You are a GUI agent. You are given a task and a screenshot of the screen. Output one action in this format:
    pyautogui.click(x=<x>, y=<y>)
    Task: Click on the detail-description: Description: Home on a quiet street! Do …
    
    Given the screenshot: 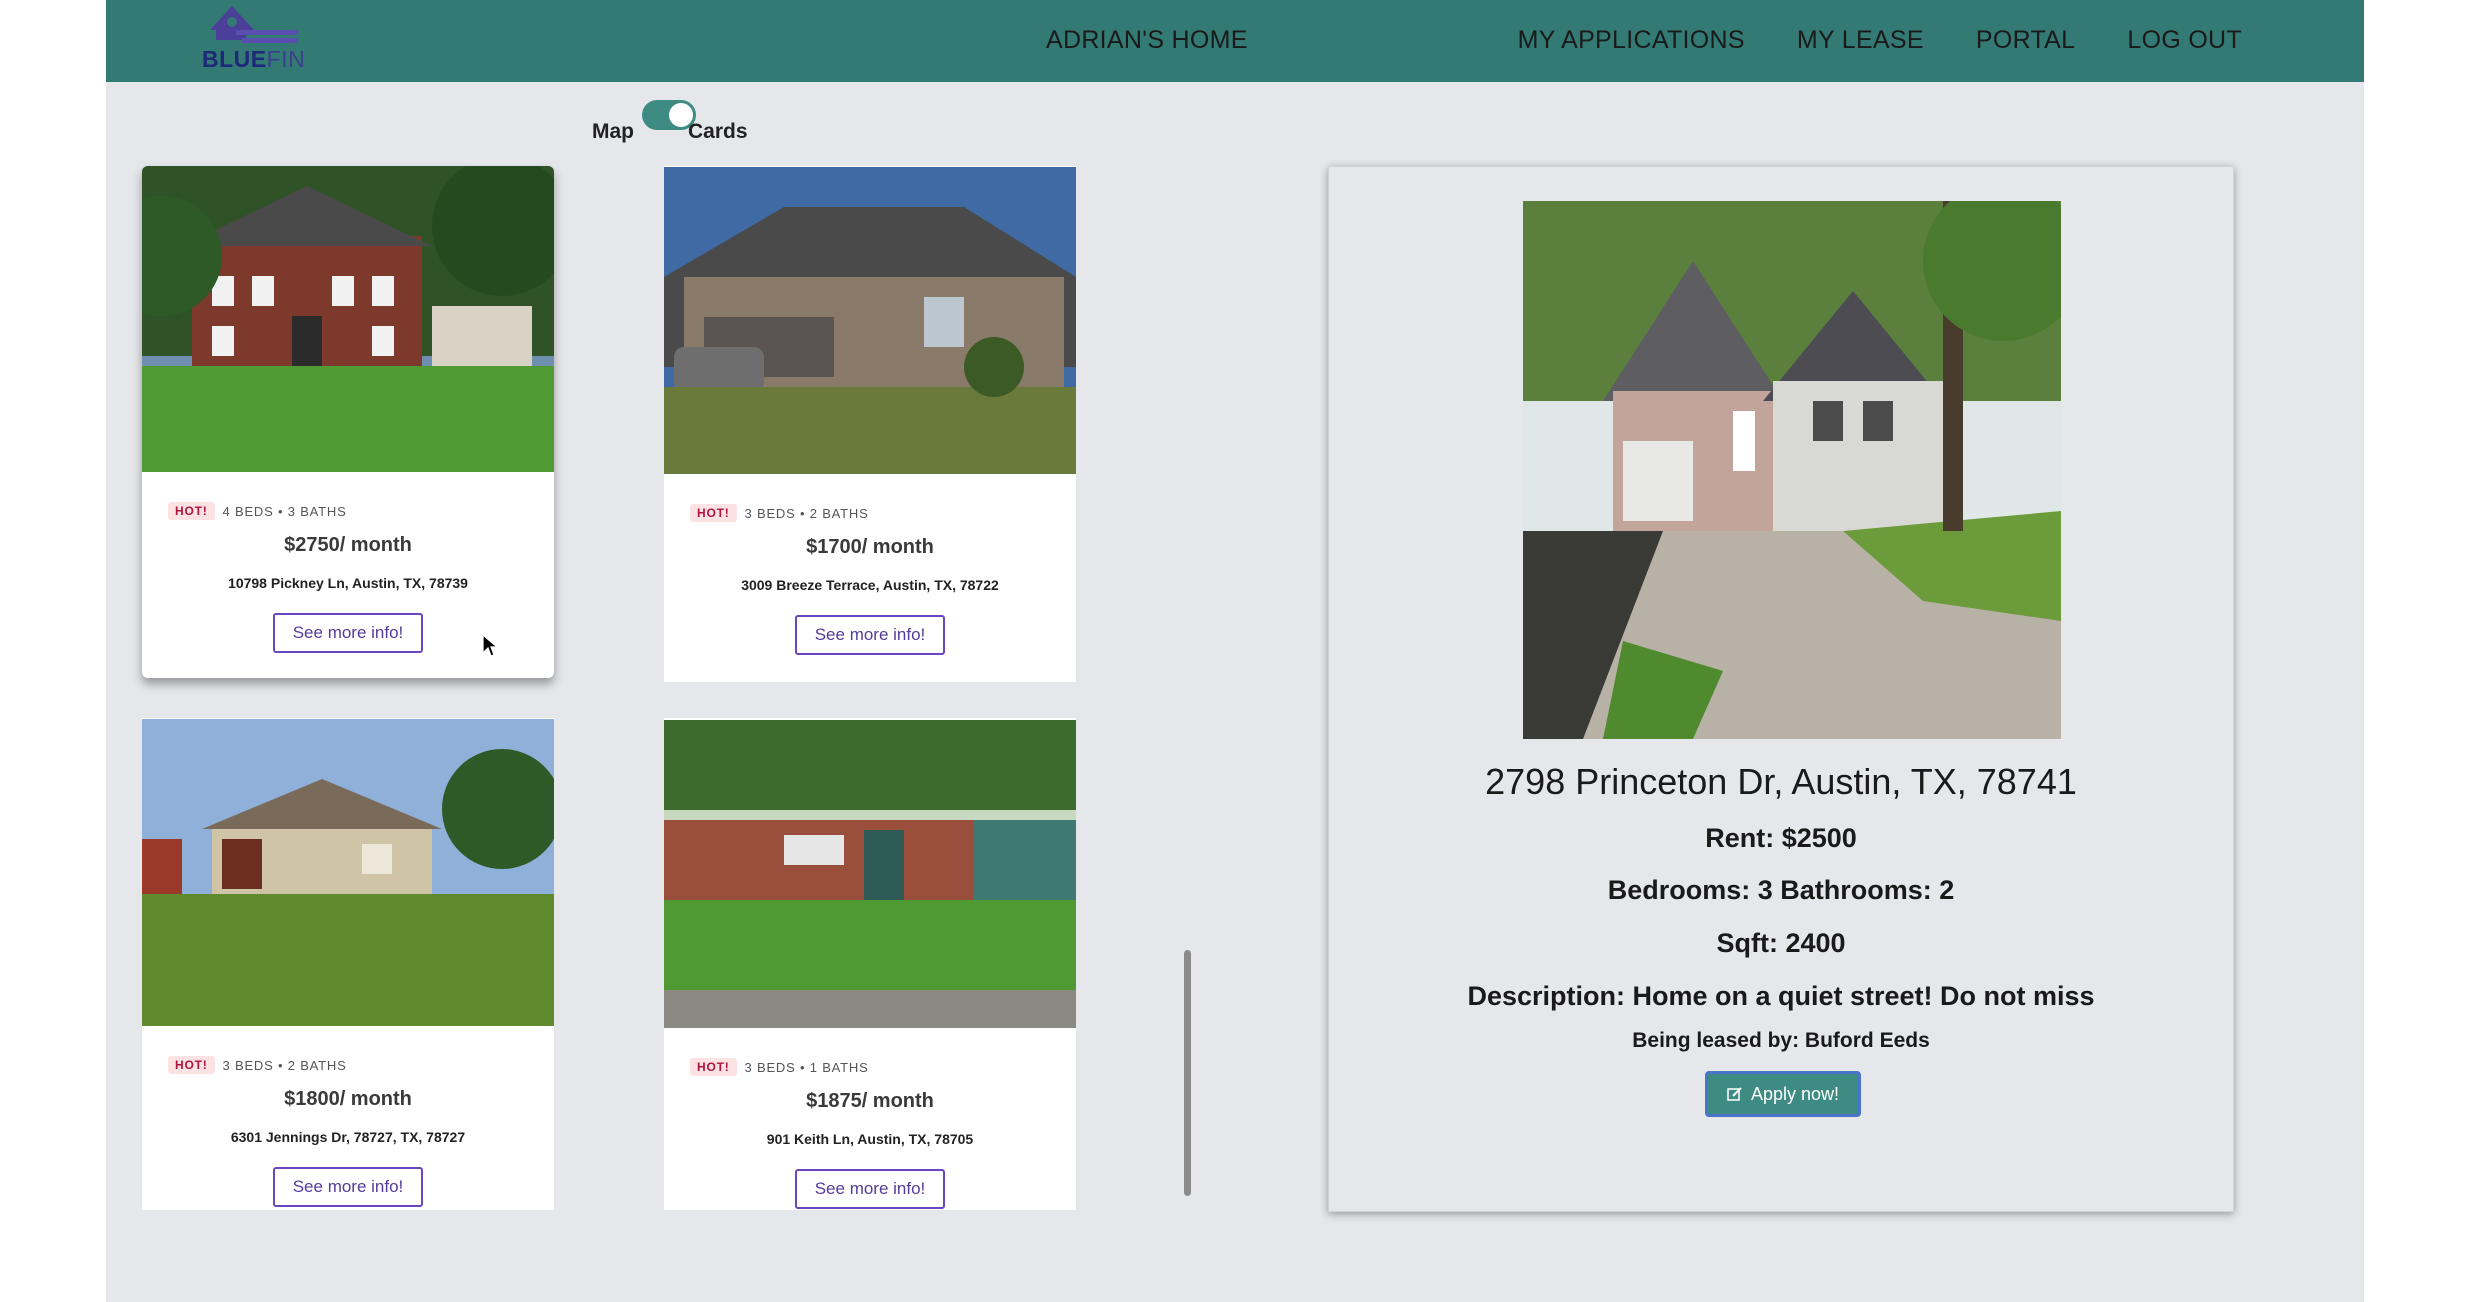 What is the action you would take?
    pyautogui.click(x=1781, y=996)
    